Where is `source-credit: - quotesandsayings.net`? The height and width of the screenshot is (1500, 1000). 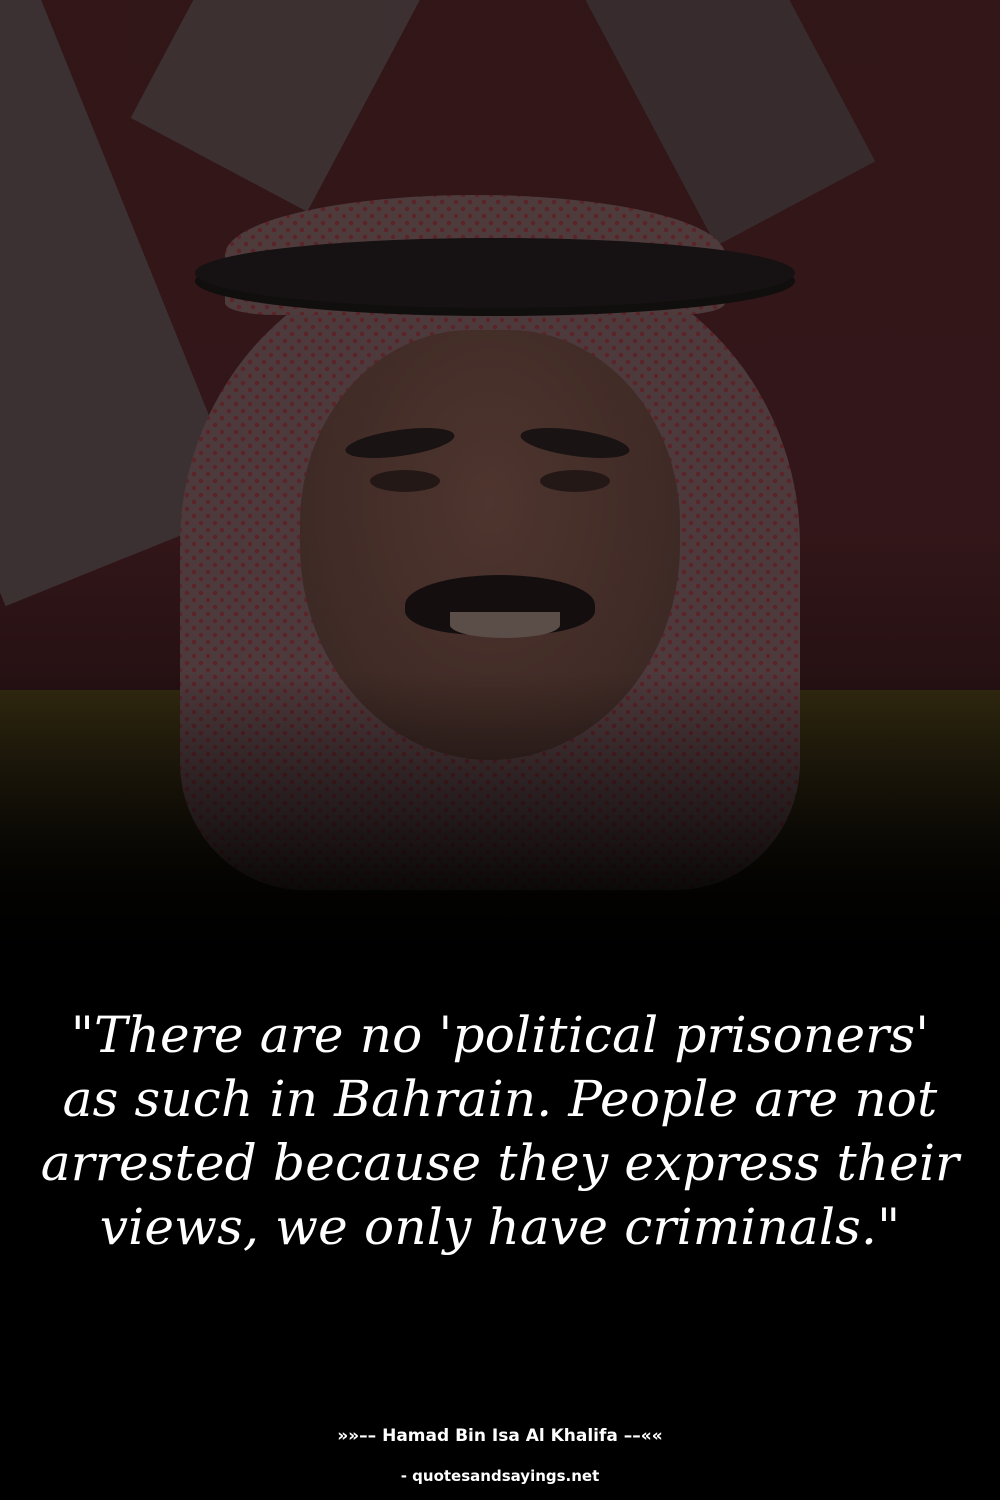
source-credit: - quotesandsayings.net is located at coordinates (500, 1476).